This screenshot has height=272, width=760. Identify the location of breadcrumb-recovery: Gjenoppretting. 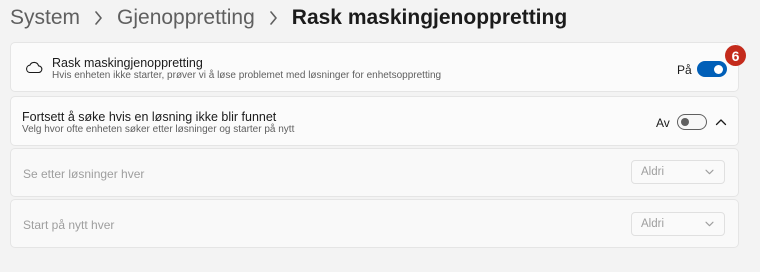
(186, 18).